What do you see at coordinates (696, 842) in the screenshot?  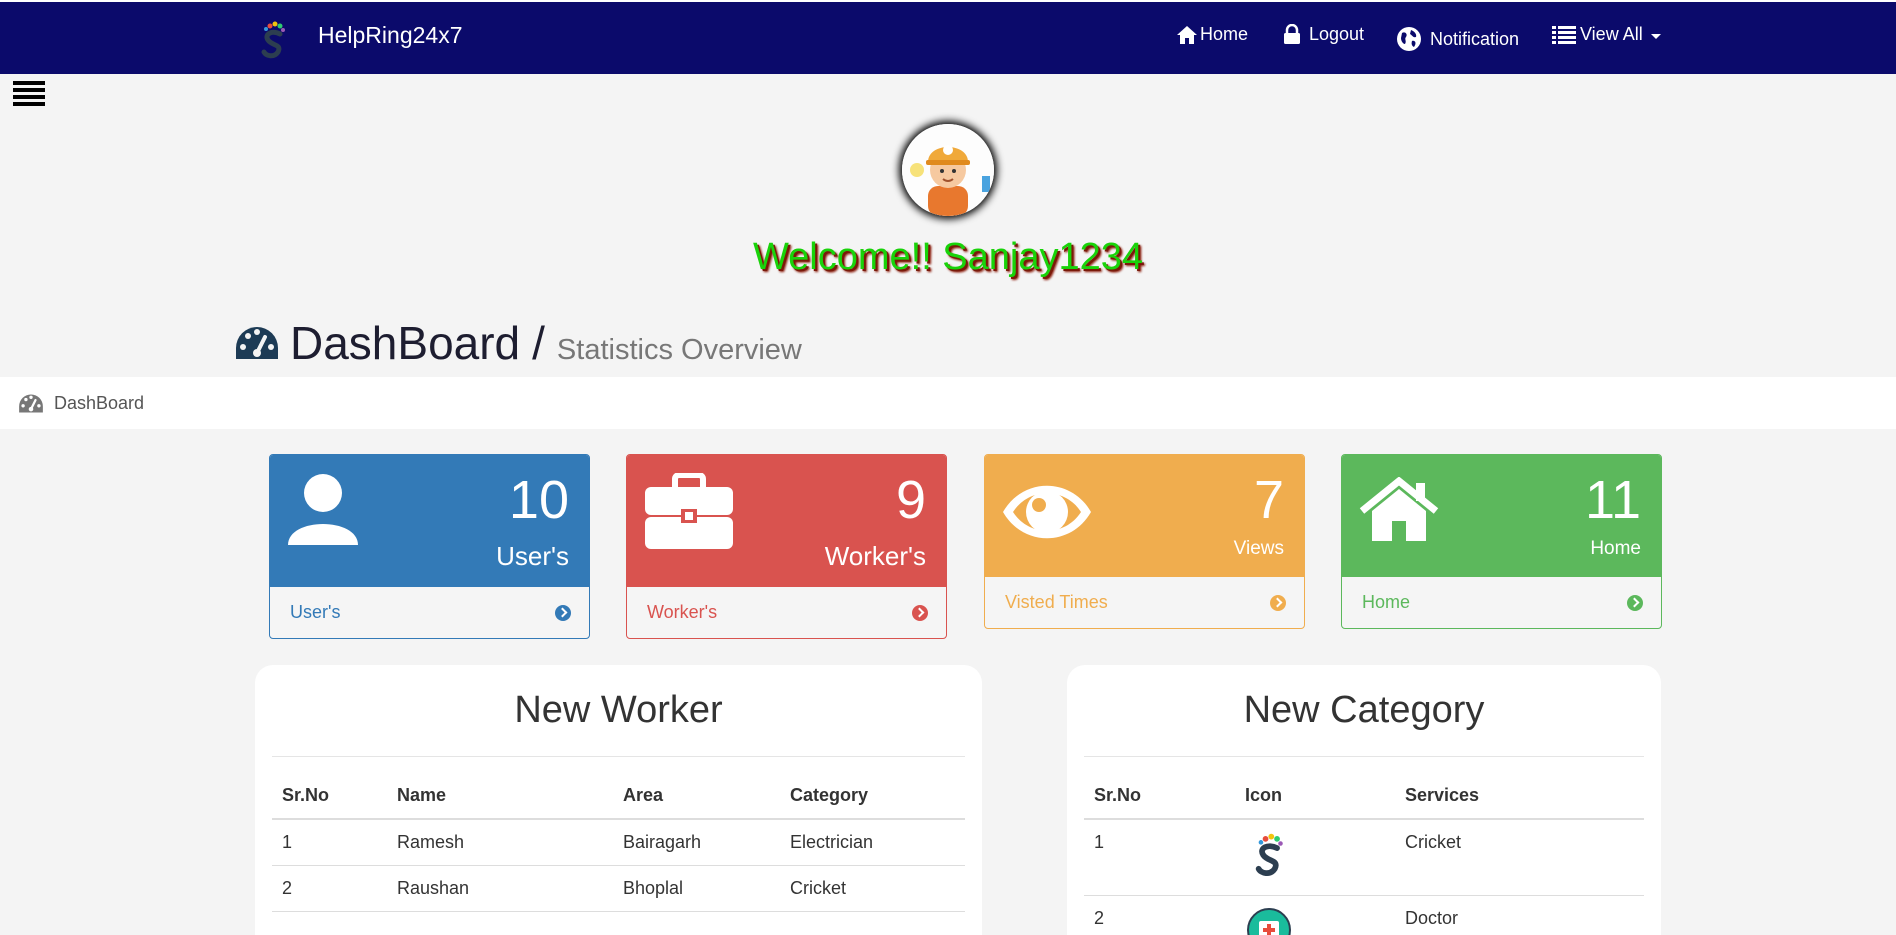 I see `table-cell: Bairagarh` at bounding box center [696, 842].